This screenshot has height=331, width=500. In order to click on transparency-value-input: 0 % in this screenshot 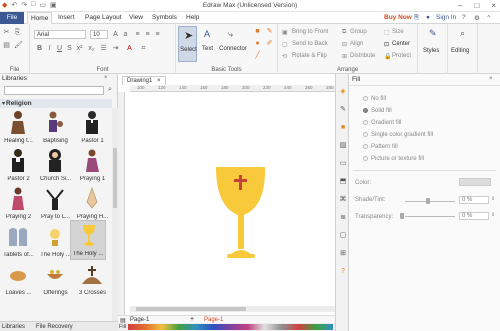, I will do `click(474, 216)`.